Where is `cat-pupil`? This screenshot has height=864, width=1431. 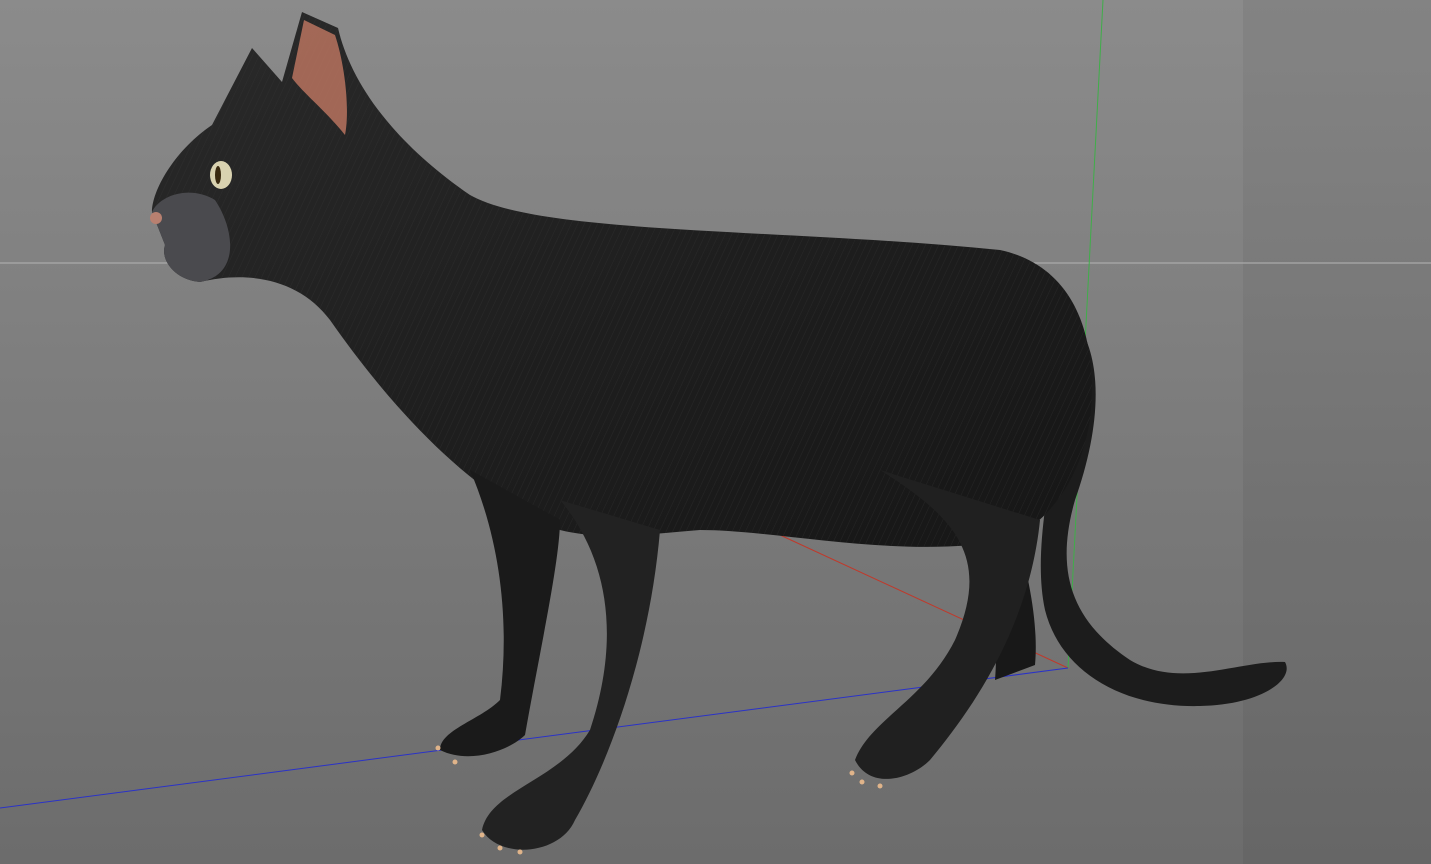
cat-pupil is located at coordinates (218, 175).